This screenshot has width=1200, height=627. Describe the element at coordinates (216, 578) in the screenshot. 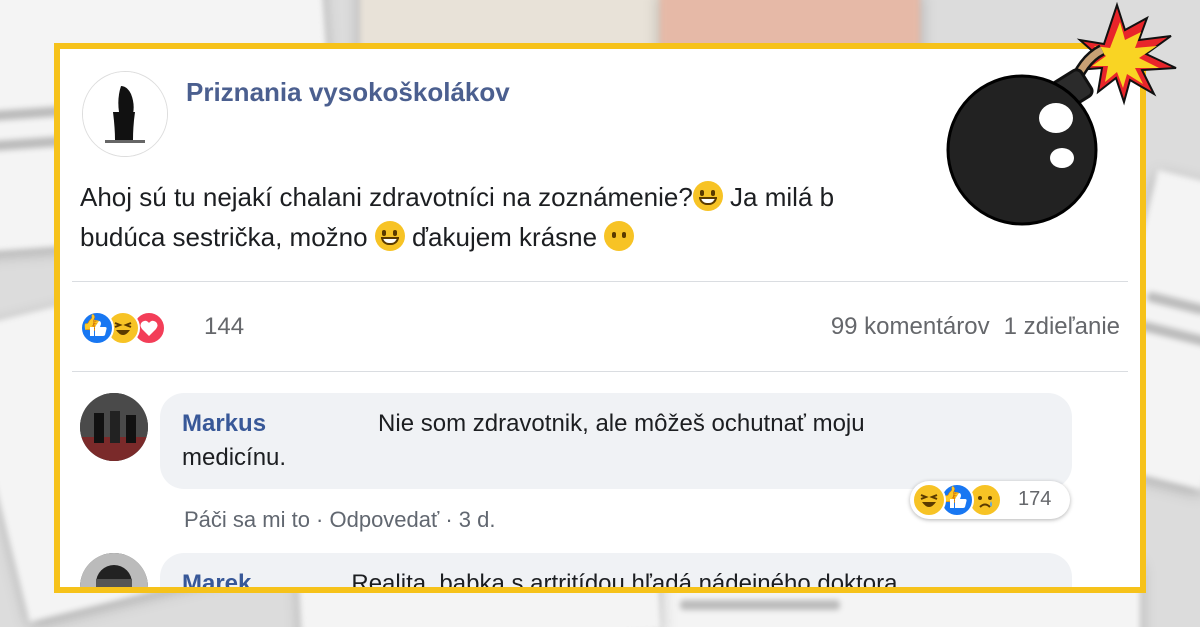

I see `comment-author: Marek` at that location.